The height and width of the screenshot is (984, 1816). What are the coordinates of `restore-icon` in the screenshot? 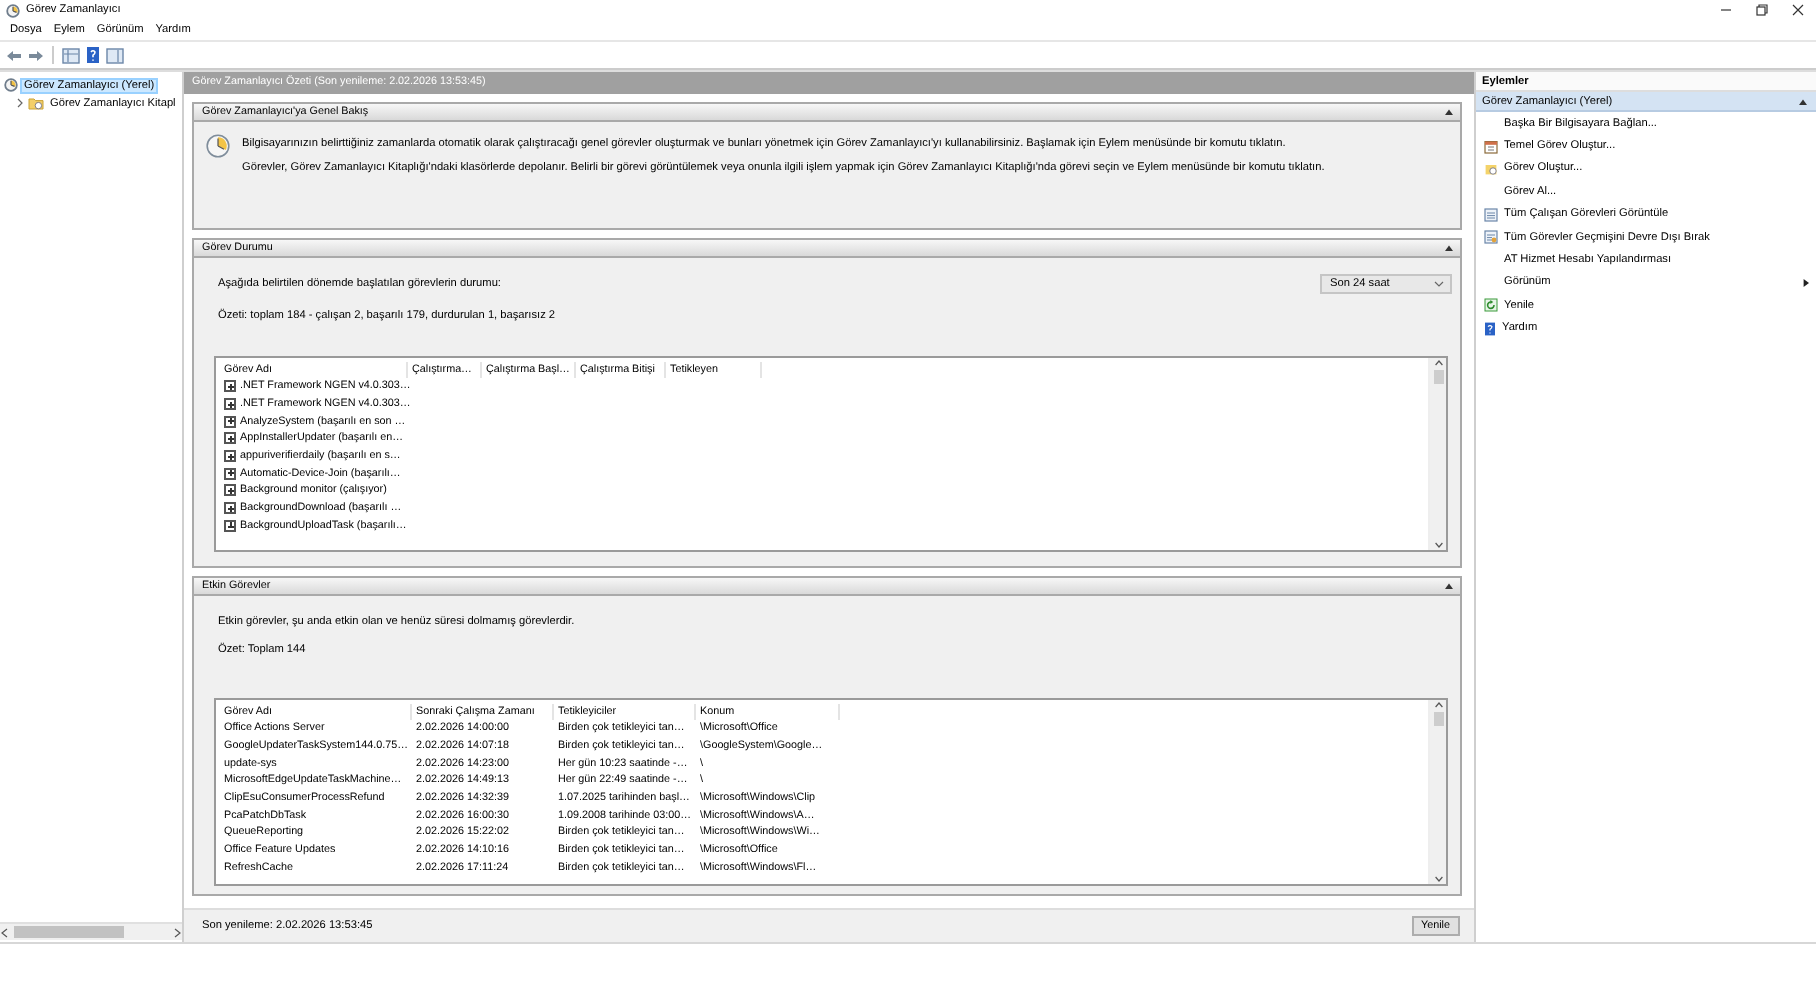 It's located at (1762, 10).